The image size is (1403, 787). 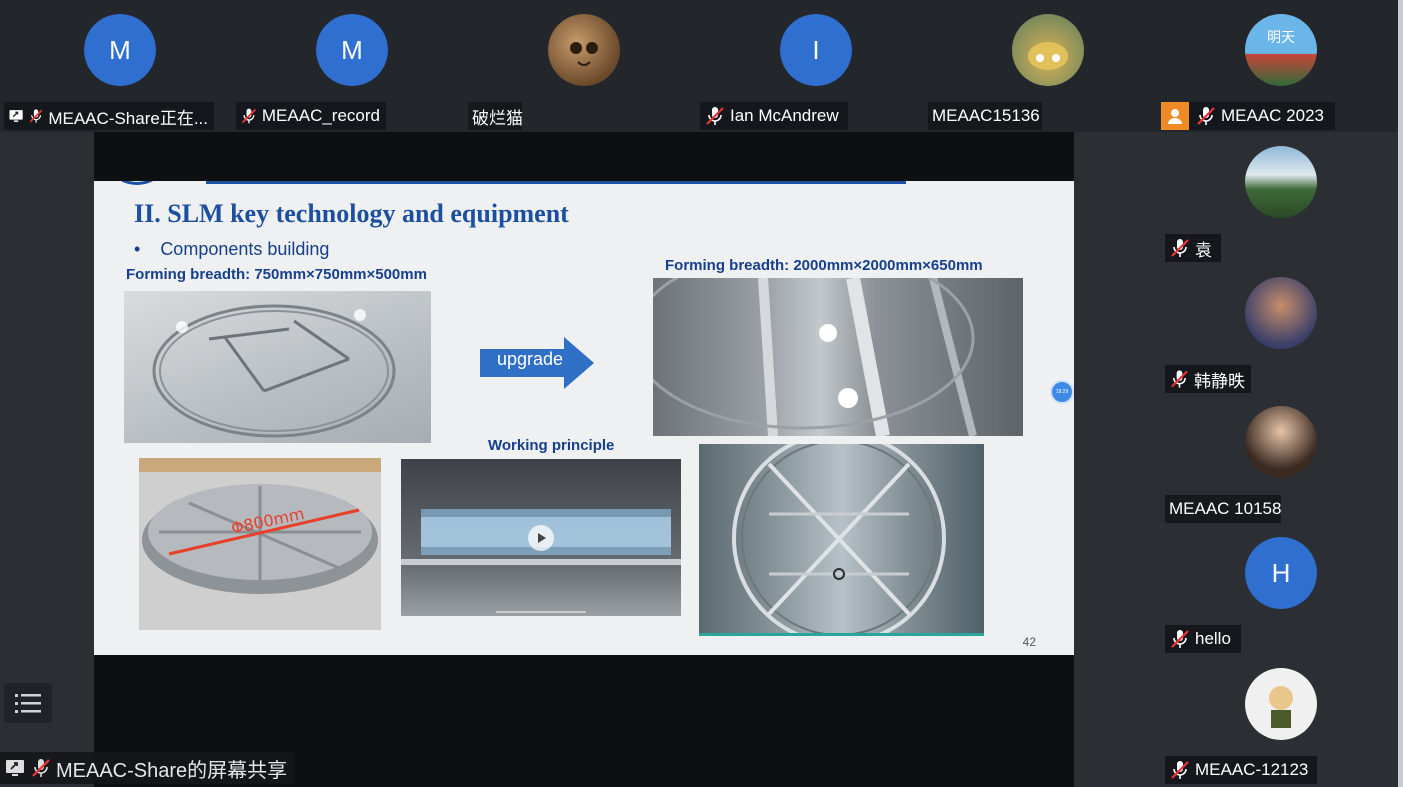 I want to click on participant-nameplate: MEAAC_record, so click(x=311, y=116).